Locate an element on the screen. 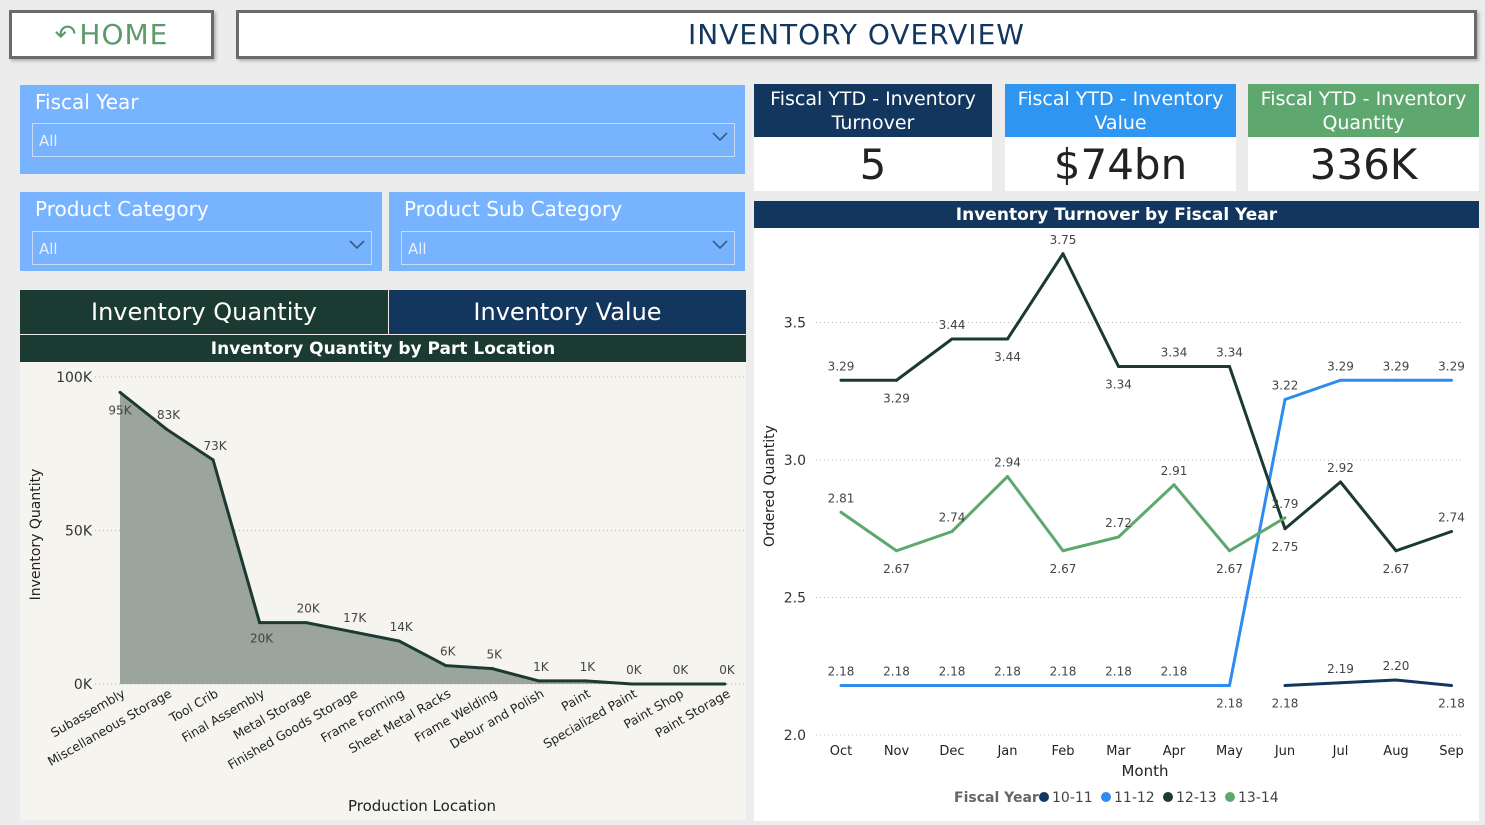 The height and width of the screenshot is (825, 1485). product-sub-category-slicer: Product Sub Category All is located at coordinates (567, 231).